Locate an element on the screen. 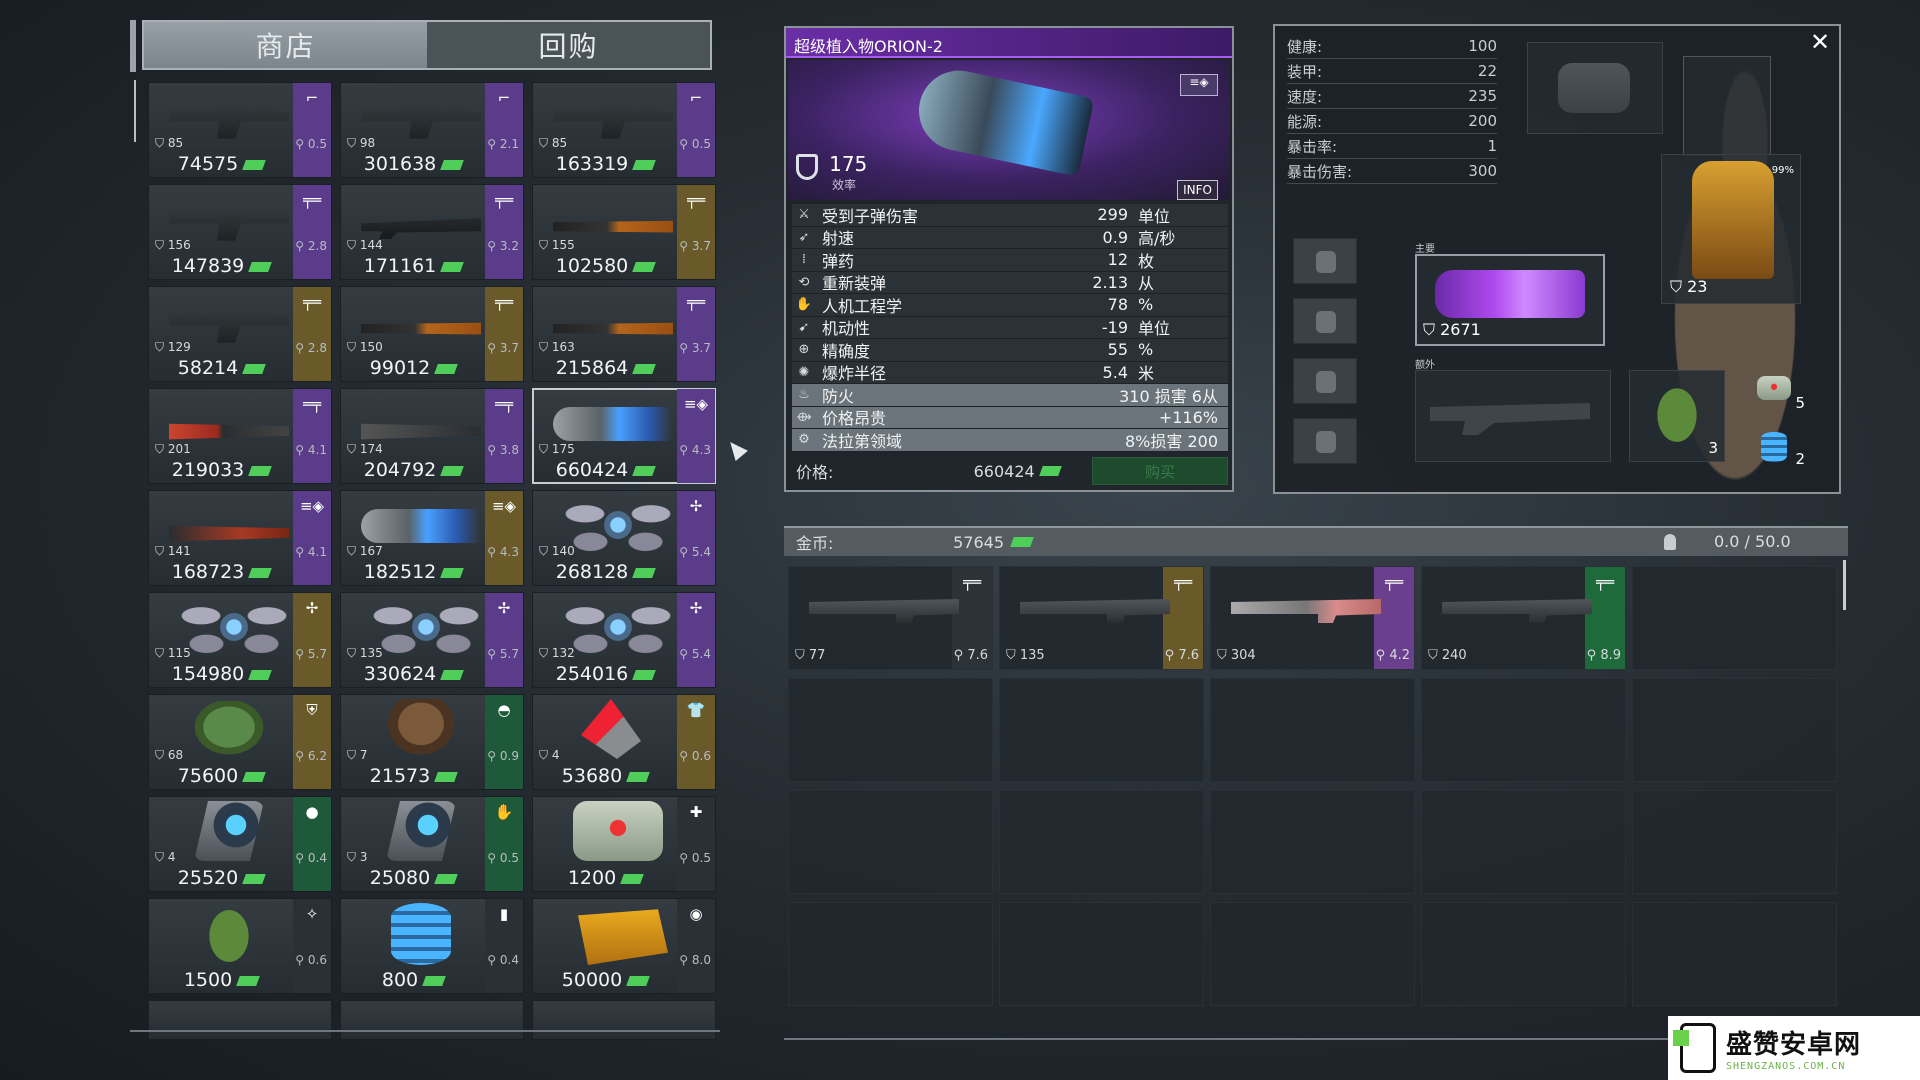 The width and height of the screenshot is (1920, 1080). shop-item: ≡◈ ⛉ 141 ⚲ 4.1 168723 is located at coordinates (240, 538).